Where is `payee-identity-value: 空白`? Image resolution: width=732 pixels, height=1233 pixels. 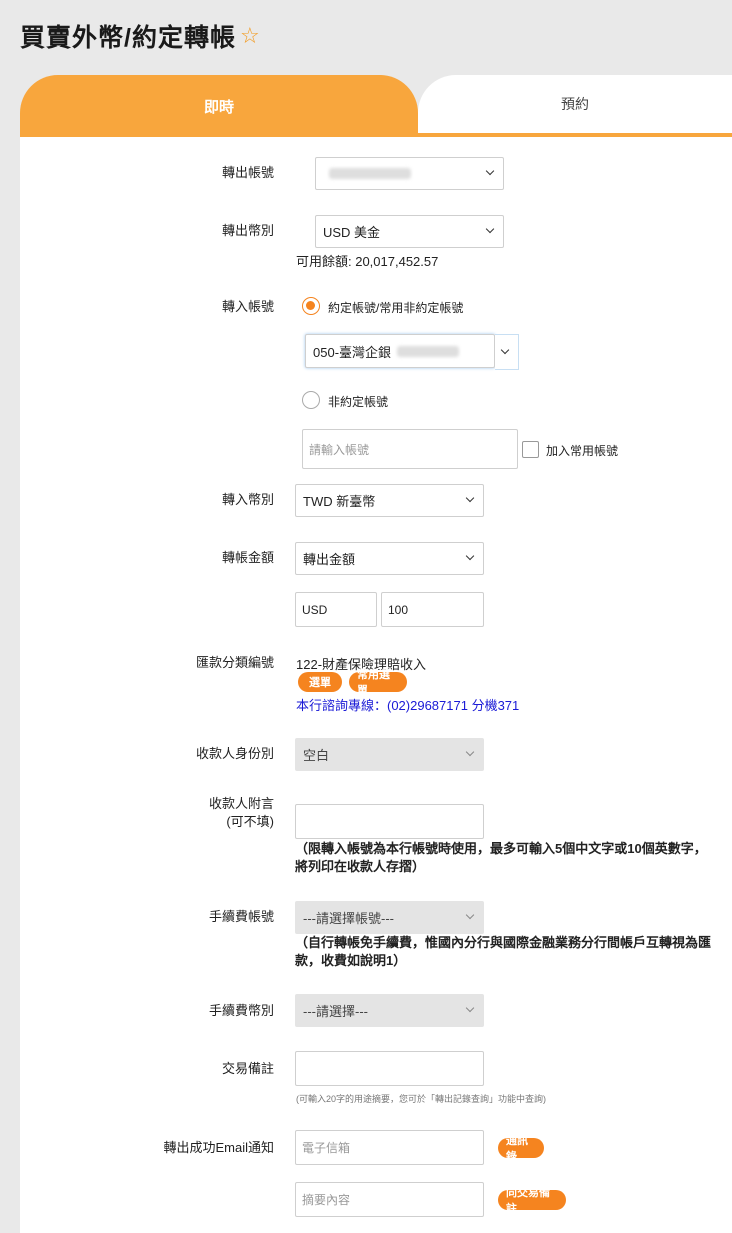 payee-identity-value: 空白 is located at coordinates (316, 755).